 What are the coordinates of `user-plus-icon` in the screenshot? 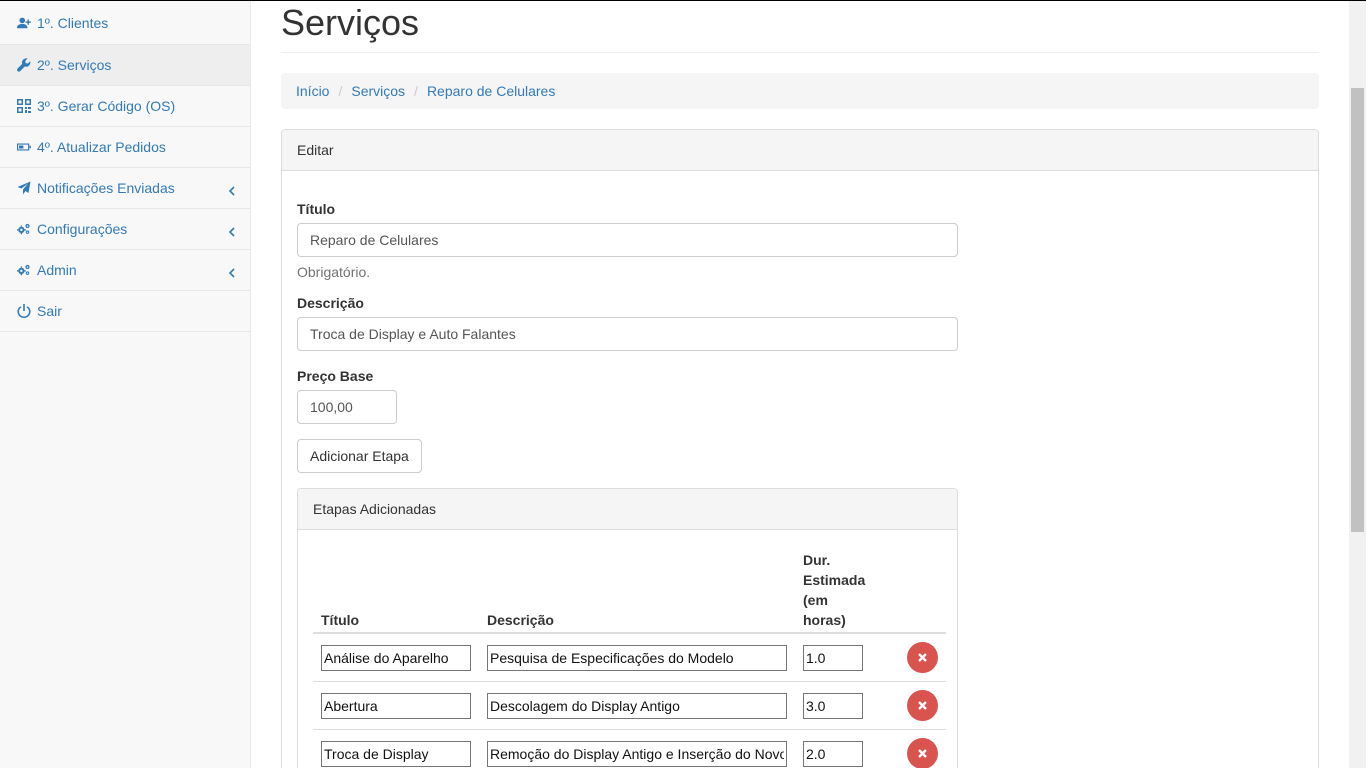 It's located at (24, 23).